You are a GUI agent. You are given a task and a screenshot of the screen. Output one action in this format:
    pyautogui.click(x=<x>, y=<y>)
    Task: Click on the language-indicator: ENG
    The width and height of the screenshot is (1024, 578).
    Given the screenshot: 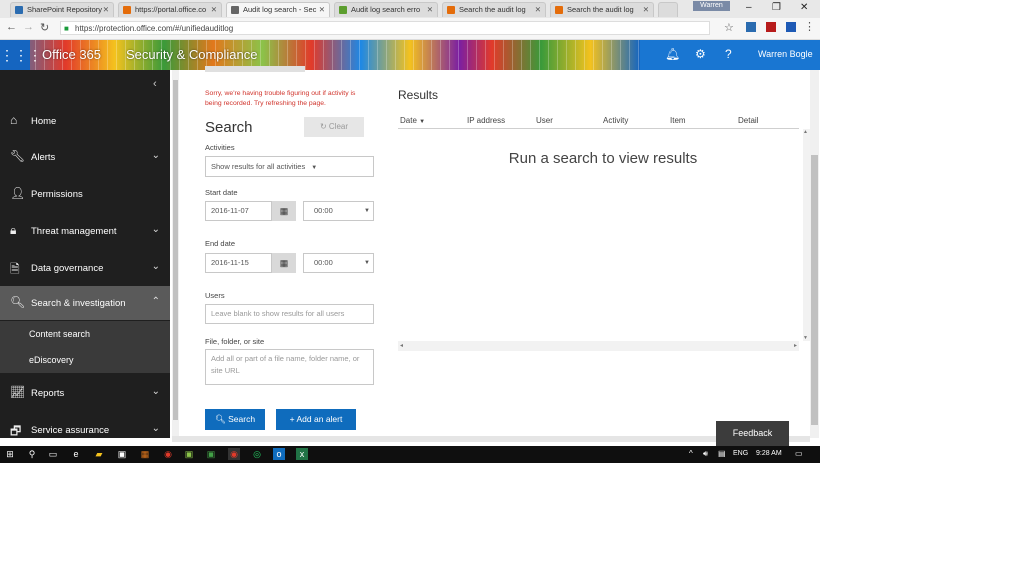 What is the action you would take?
    pyautogui.click(x=740, y=453)
    